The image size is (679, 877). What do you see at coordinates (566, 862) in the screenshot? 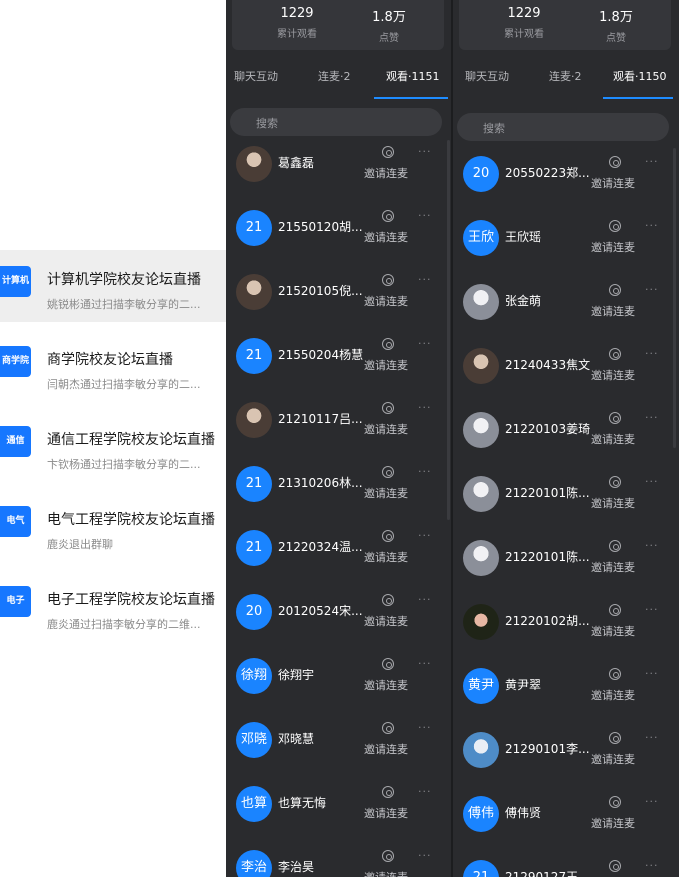
I see `member-row: 2121290127王...邀请连麦···` at bounding box center [566, 862].